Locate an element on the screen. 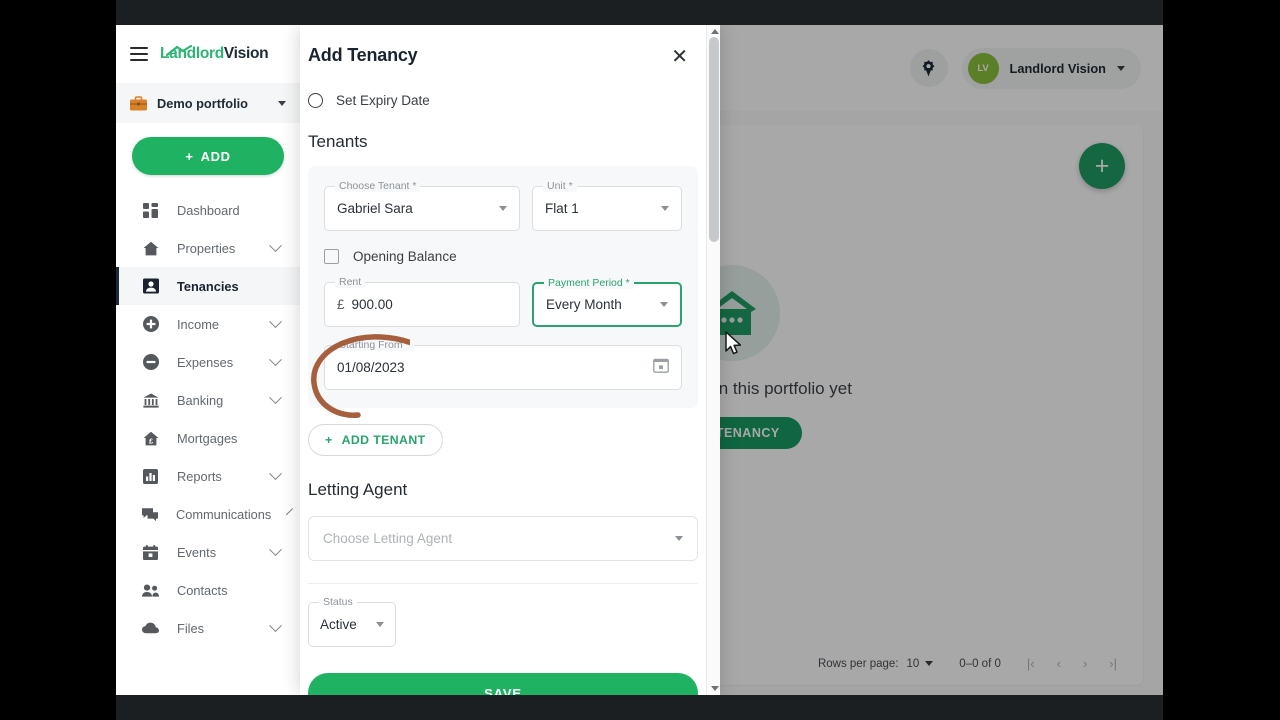 Image resolution: width=1280 pixels, height=720 pixels. unit-label: Unit * is located at coordinates (560, 186).